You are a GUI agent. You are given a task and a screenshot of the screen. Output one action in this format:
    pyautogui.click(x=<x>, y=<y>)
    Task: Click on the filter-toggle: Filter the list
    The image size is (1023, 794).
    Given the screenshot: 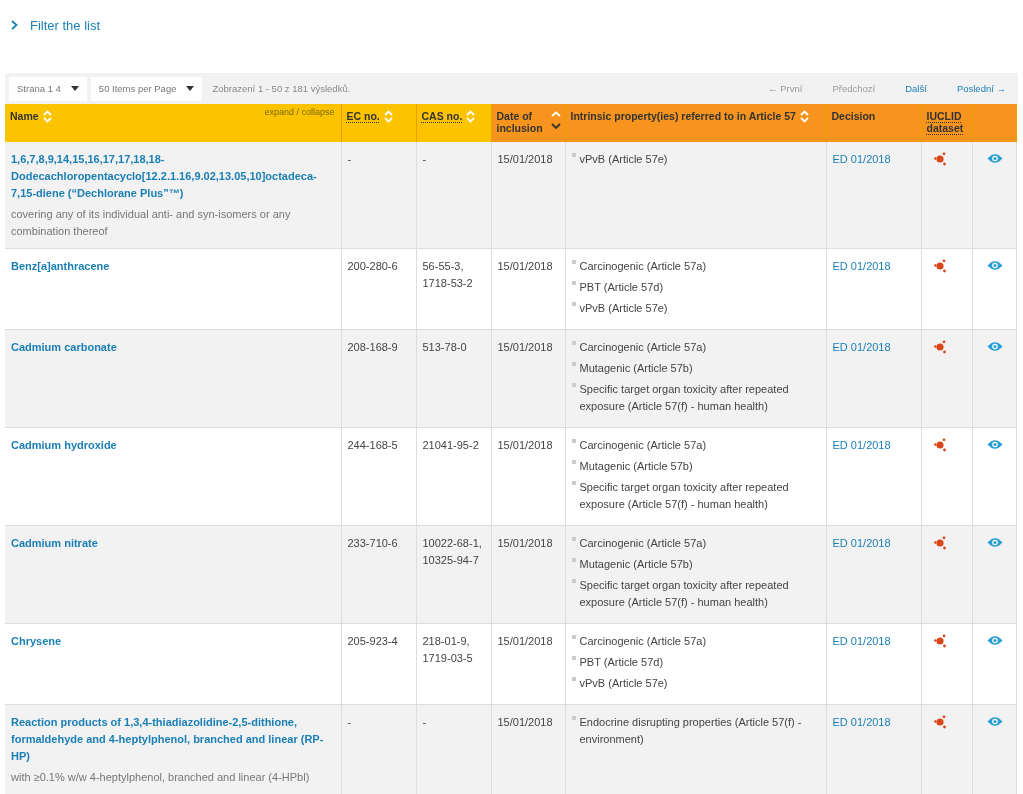 What is the action you would take?
    pyautogui.click(x=53, y=25)
    